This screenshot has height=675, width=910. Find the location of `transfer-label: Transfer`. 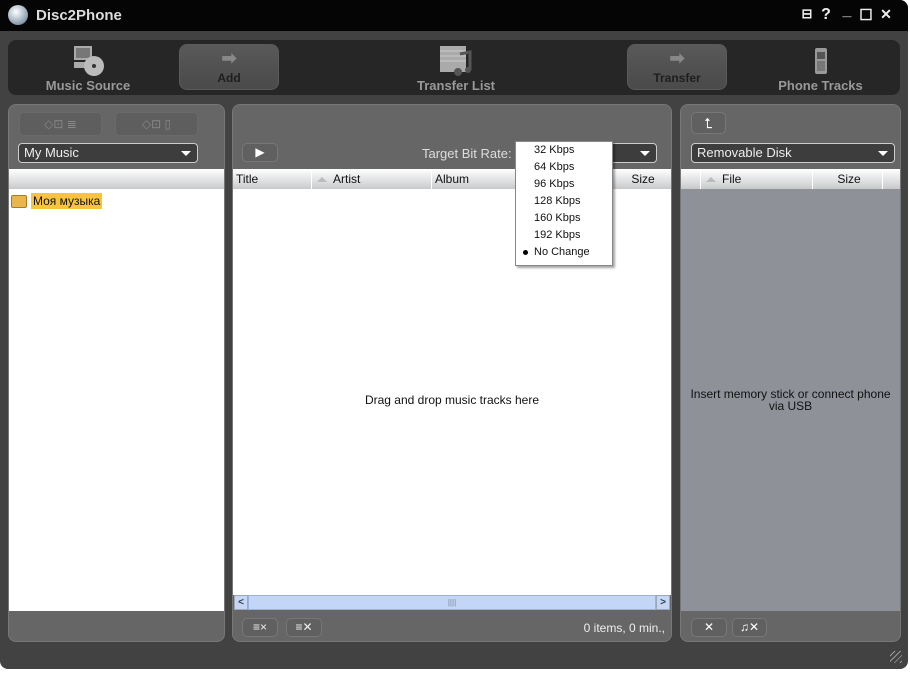

transfer-label: Transfer is located at coordinates (677, 78).